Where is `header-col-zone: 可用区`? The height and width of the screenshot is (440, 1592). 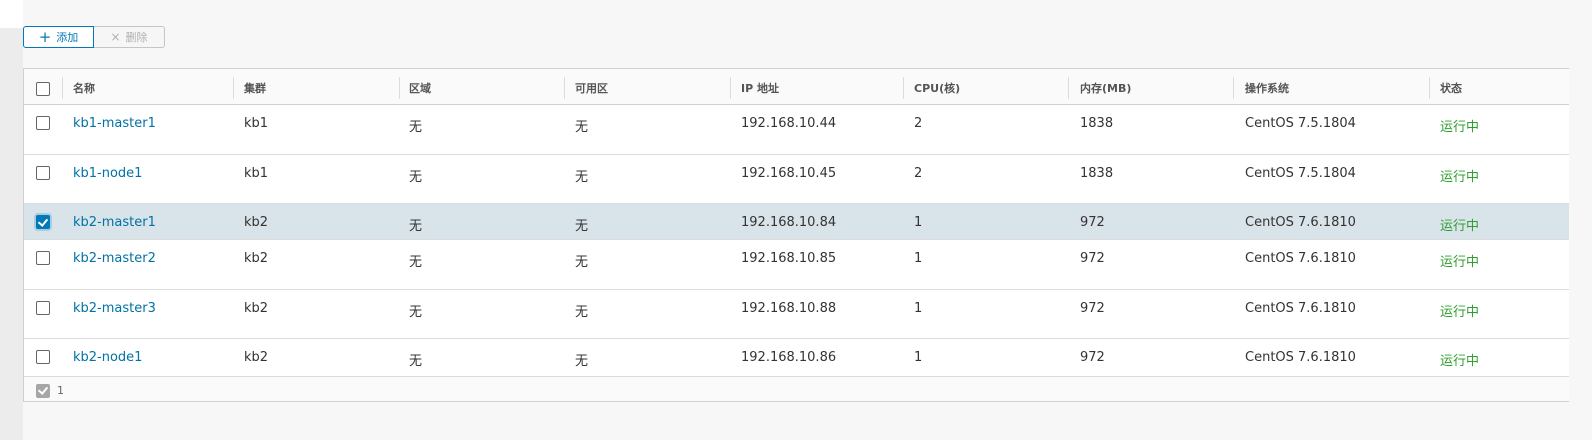 header-col-zone: 可用区 is located at coordinates (591, 88).